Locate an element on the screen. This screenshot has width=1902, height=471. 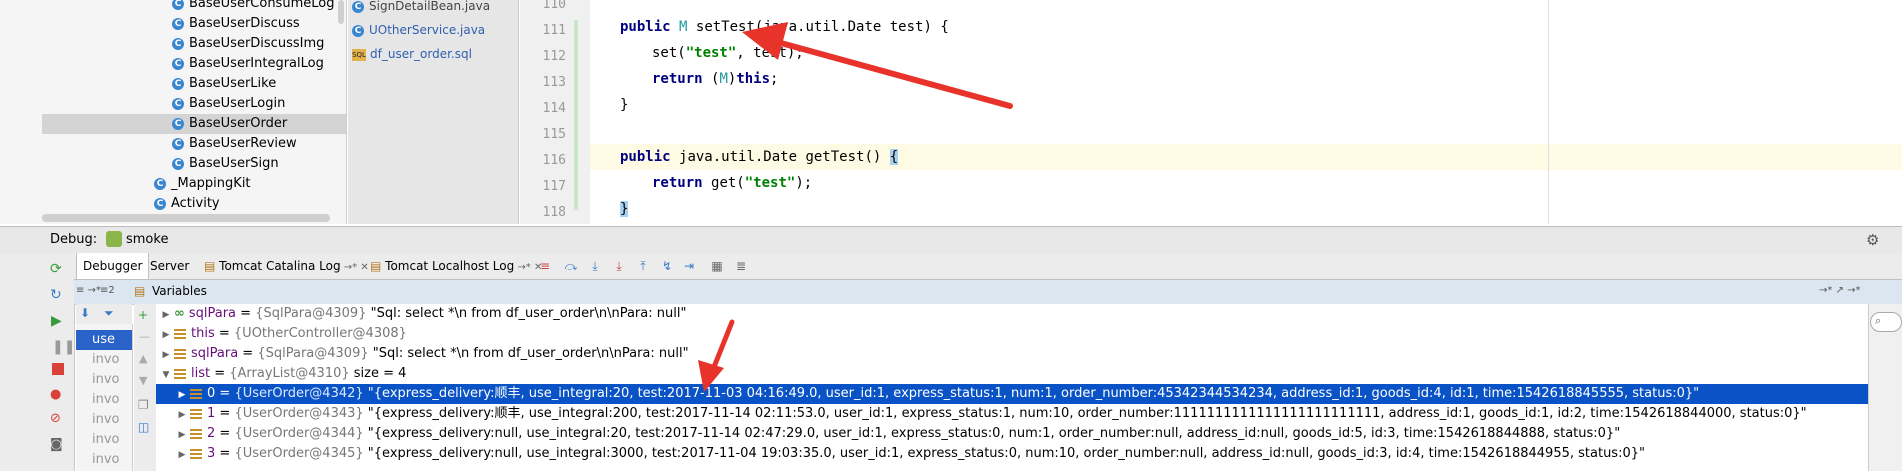
variable-value: size = 4 is located at coordinates (380, 373).